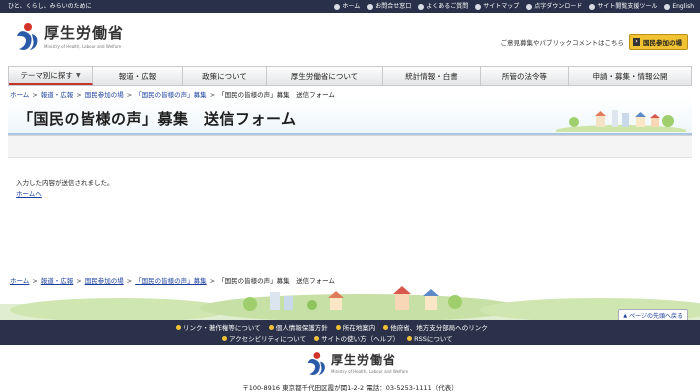 This screenshot has width=700, height=392. Describe the element at coordinates (529, 6) in the screenshot. I see `braille-icon` at that location.